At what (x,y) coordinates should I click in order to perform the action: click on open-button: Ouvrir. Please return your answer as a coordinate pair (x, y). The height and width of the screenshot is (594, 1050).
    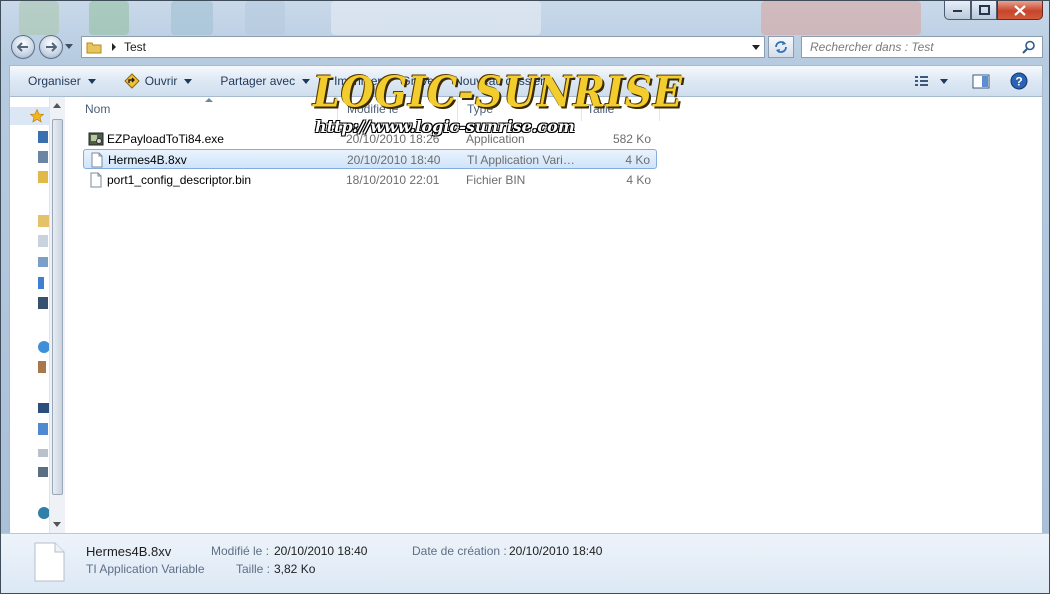
    Looking at the image, I should click on (158, 81).